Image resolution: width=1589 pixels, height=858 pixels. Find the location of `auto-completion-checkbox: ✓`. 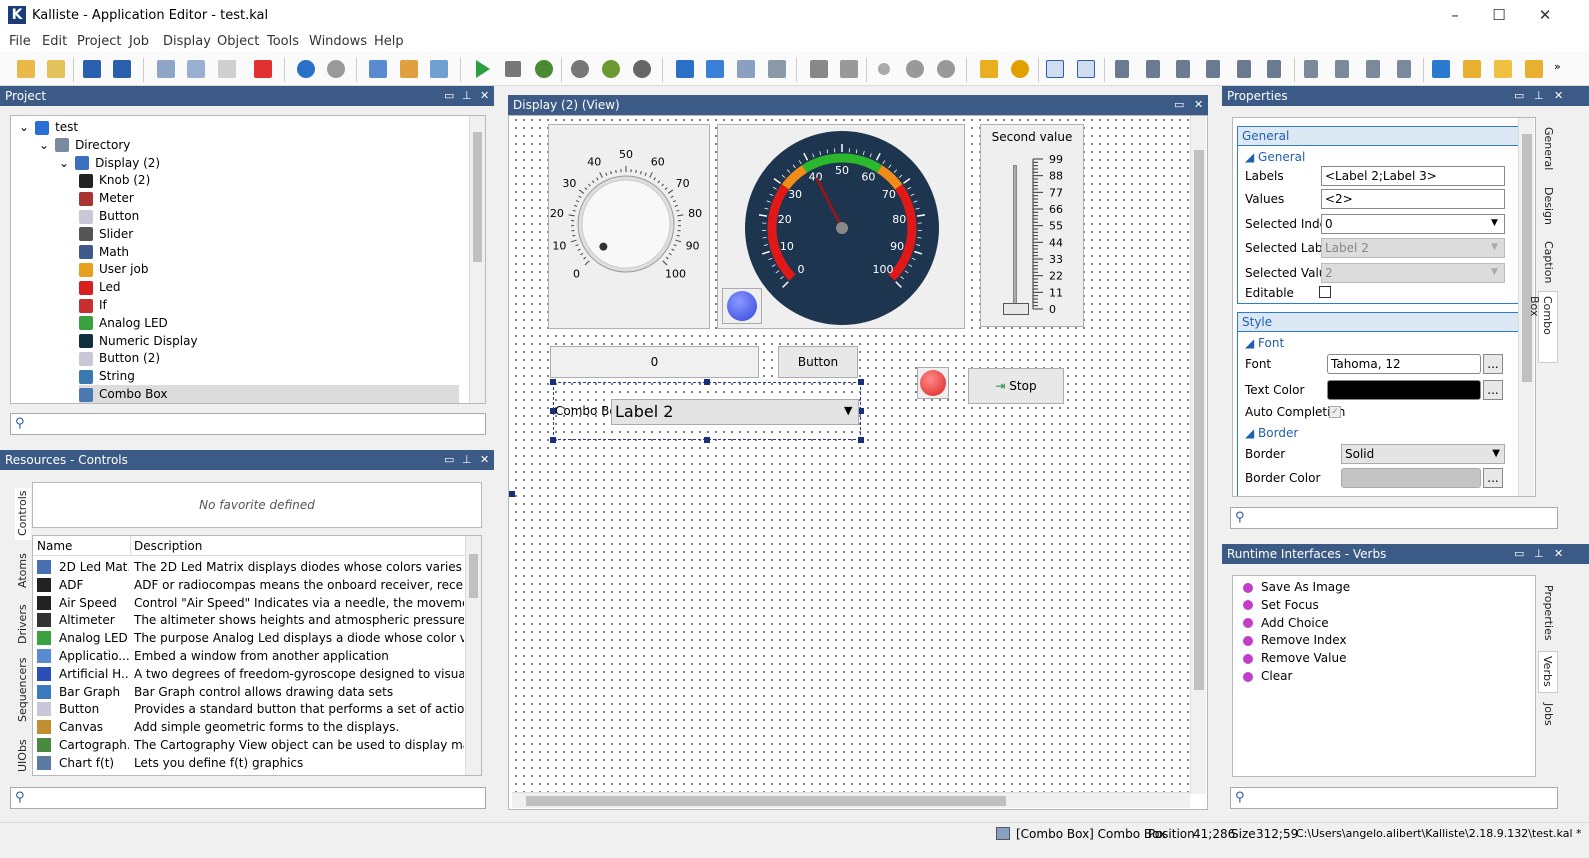

auto-completion-checkbox: ✓ is located at coordinates (1335, 412).